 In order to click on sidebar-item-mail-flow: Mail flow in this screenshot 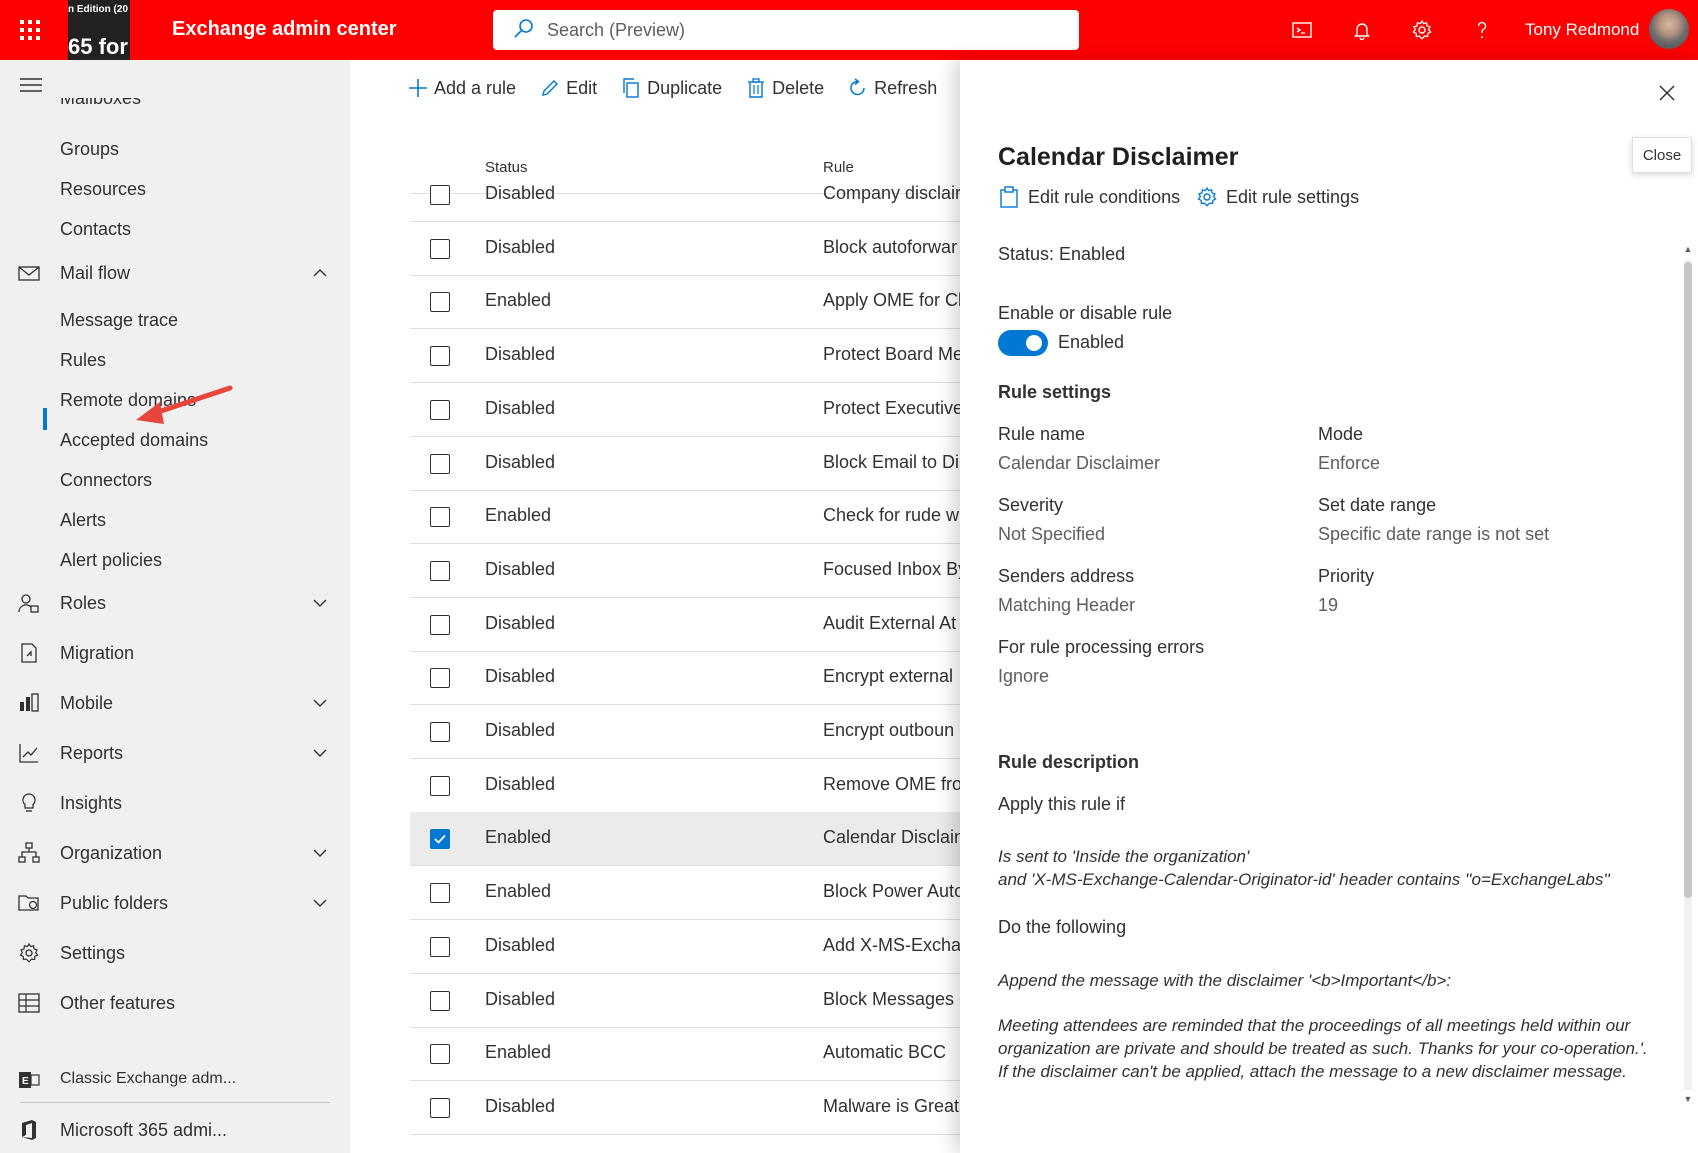, I will do `click(175, 273)`.